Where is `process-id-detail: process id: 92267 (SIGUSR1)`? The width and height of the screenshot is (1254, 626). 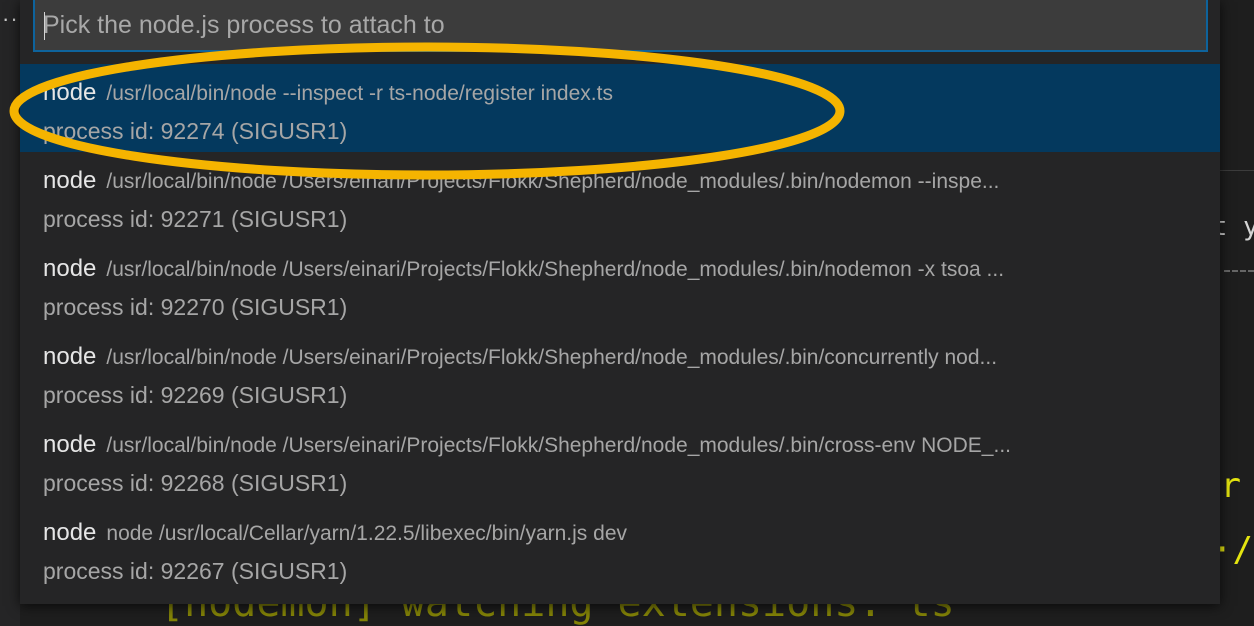 process-id-detail: process id: 92267 (SIGUSR1) is located at coordinates (195, 571).